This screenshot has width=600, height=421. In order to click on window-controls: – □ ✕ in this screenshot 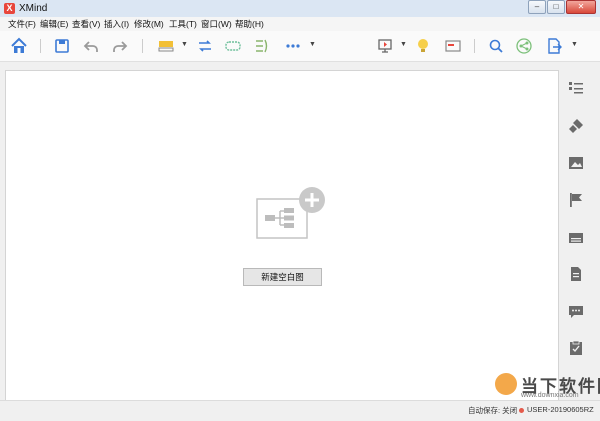, I will do `click(561, 7)`.